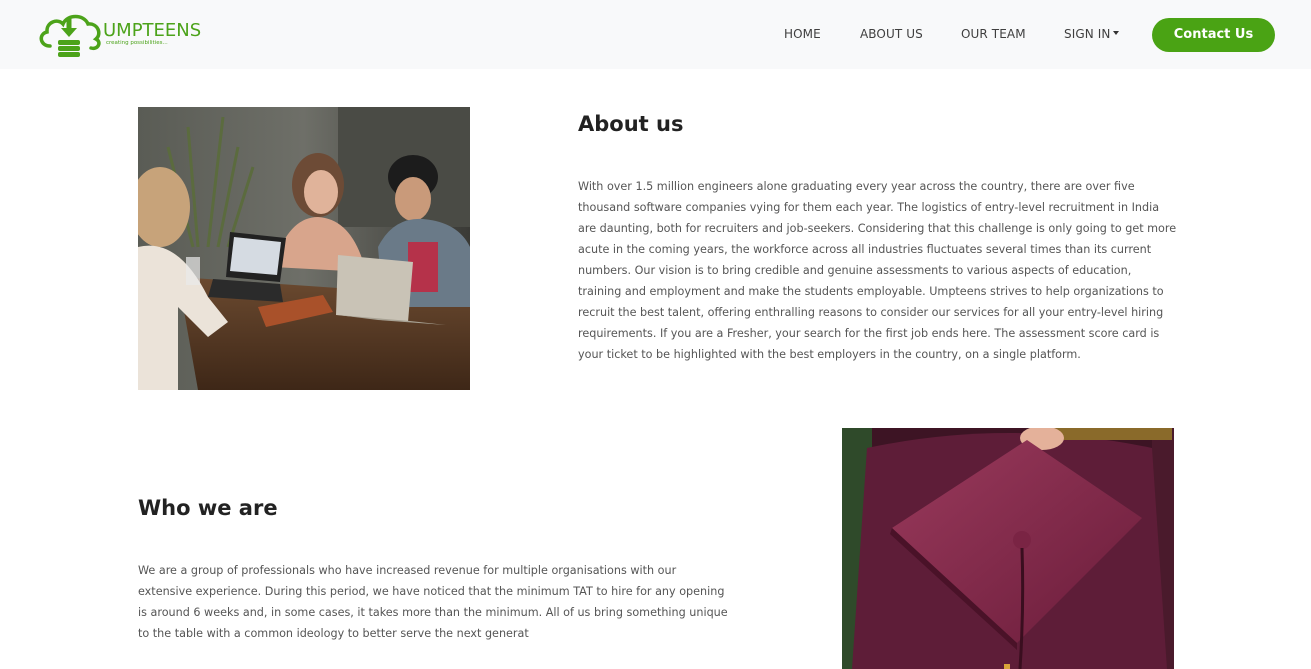  Describe the element at coordinates (631, 124) in the screenshot. I see `about-heading: About us` at that location.